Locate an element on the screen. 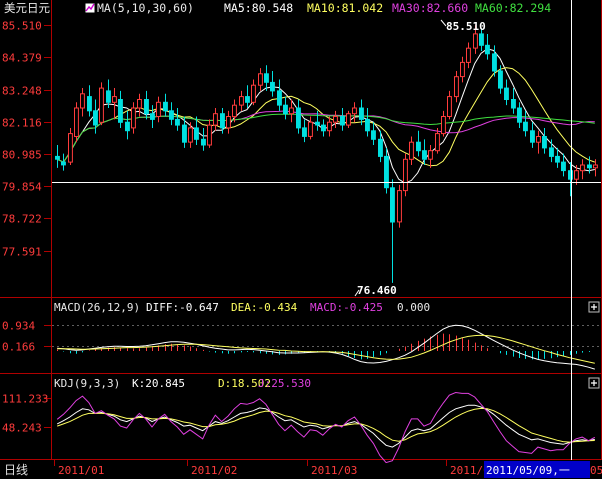  ma60-line is located at coordinates (325, 138).